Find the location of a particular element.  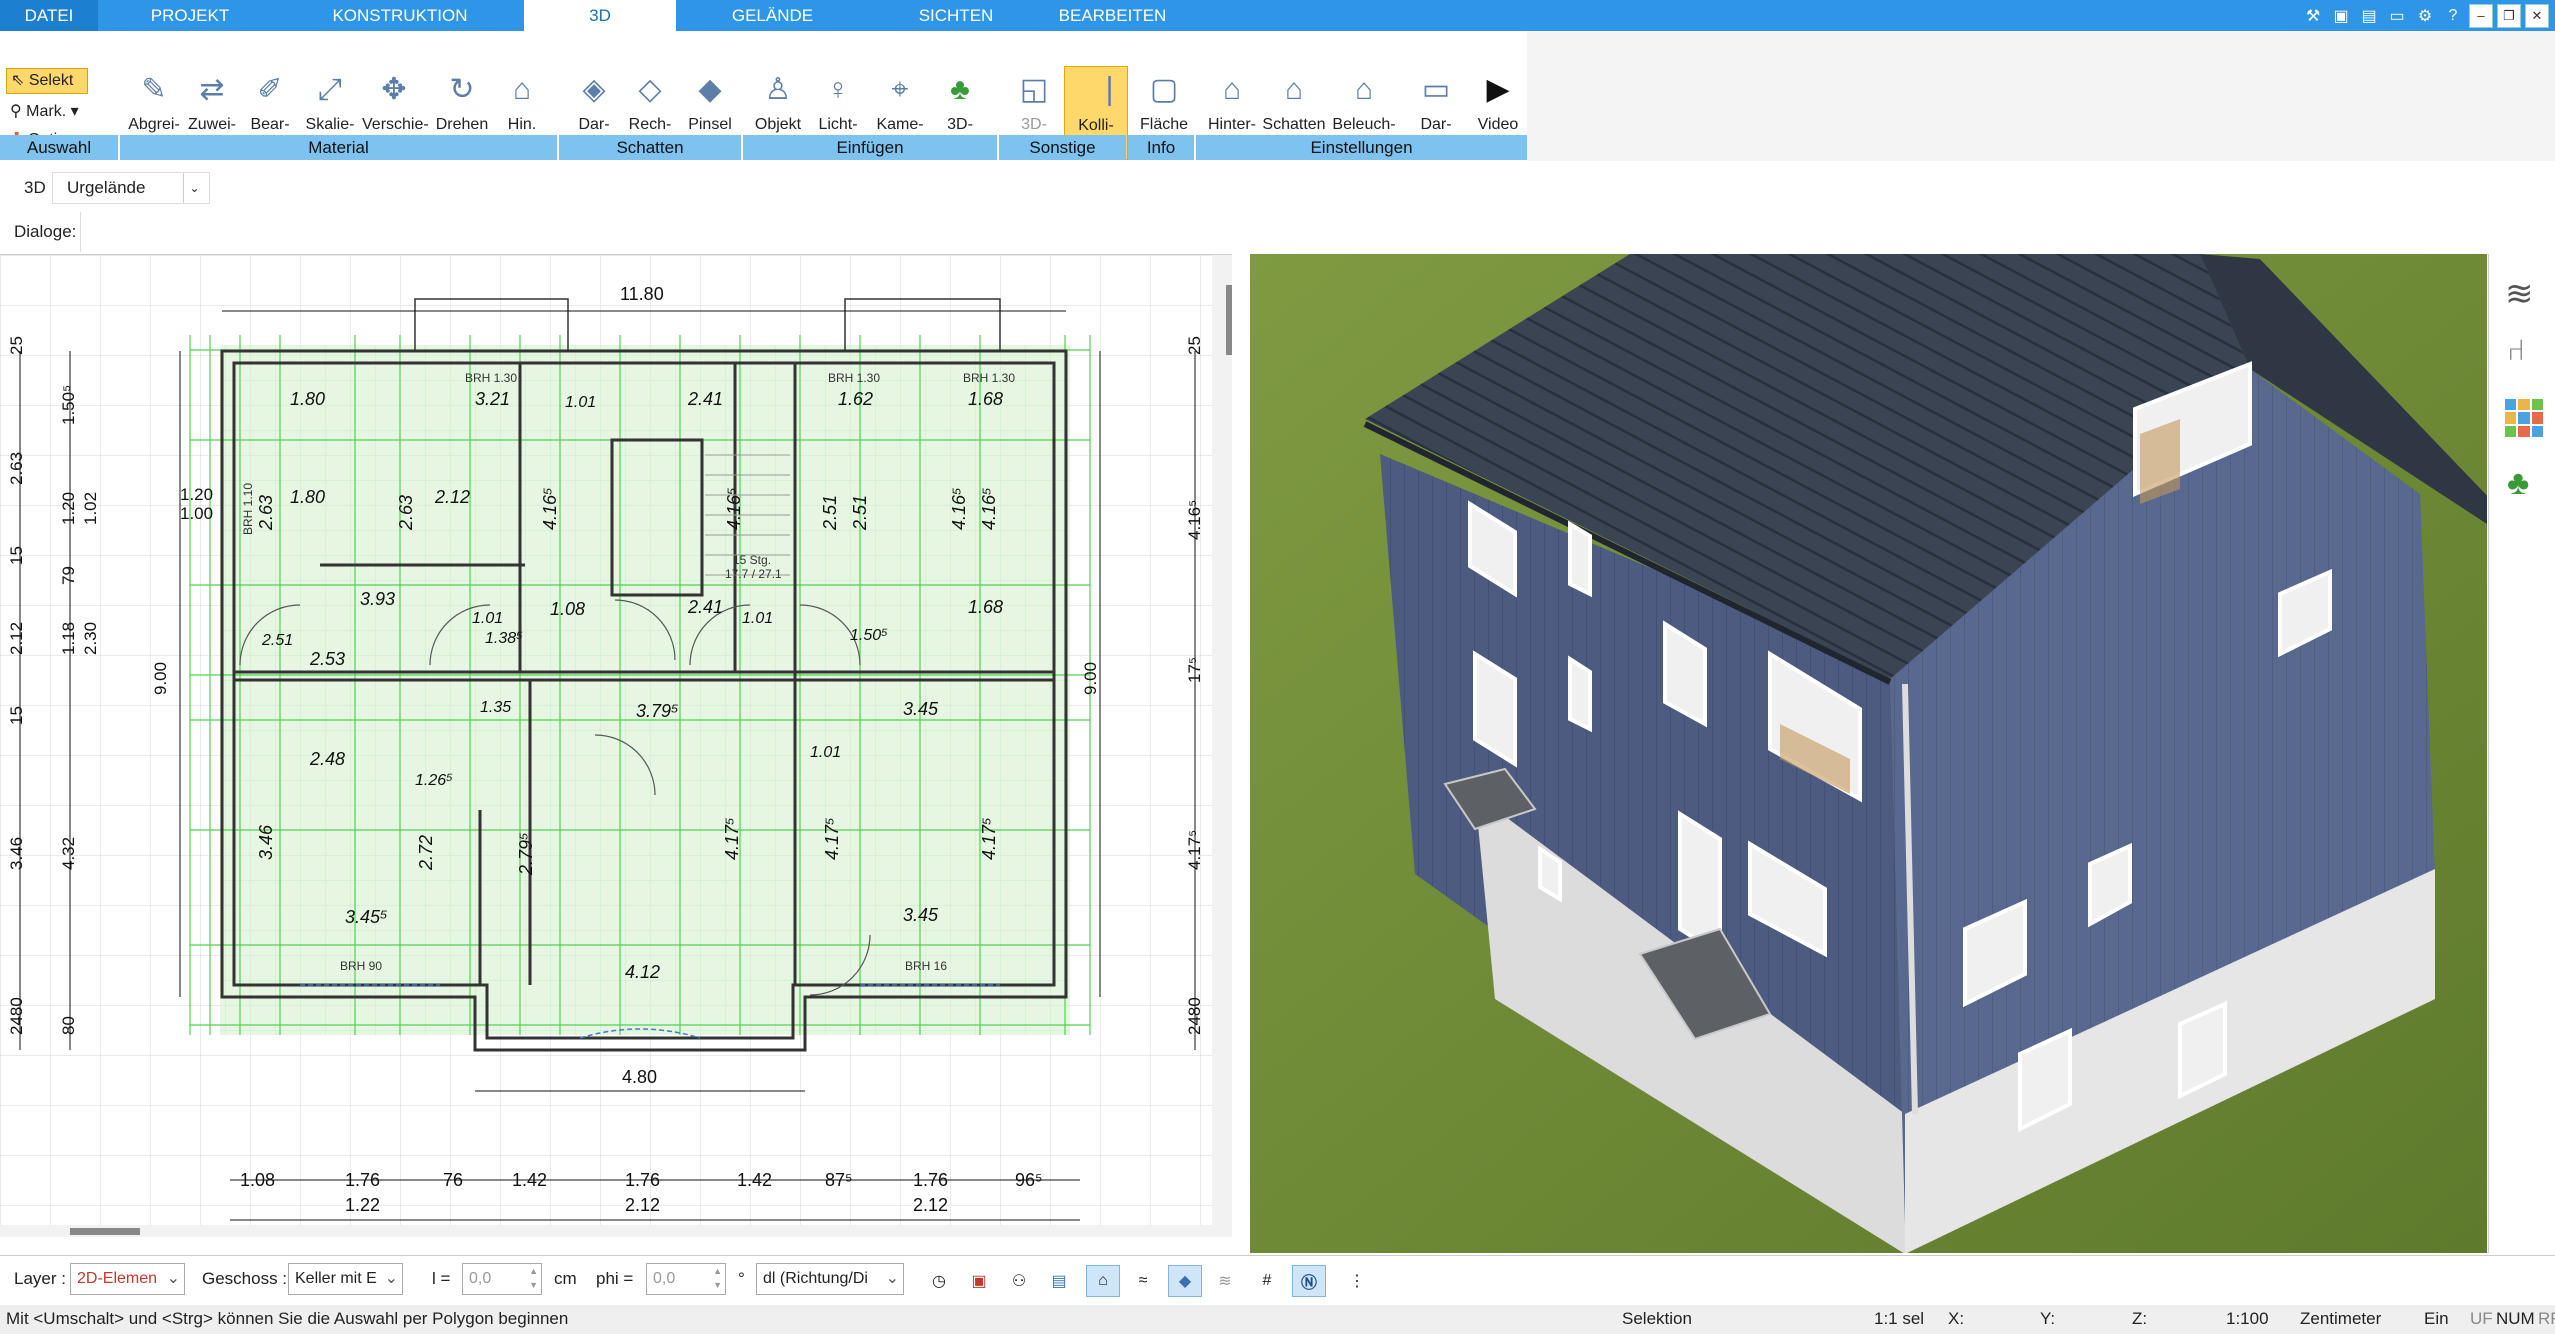

assign-icon: ⇄ is located at coordinates (212, 89).